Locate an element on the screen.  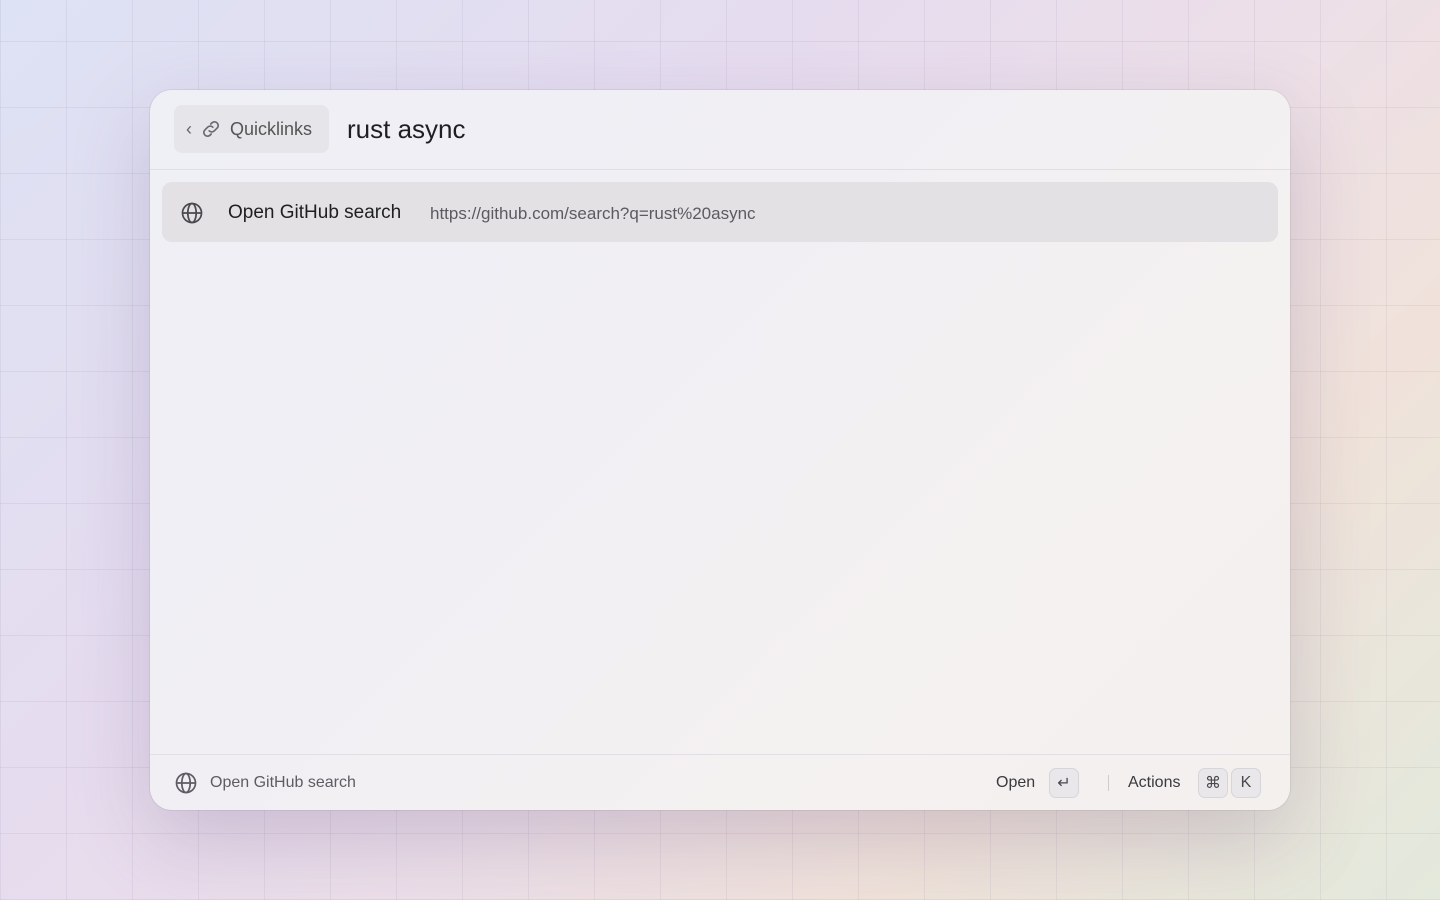
result-subtitle: https://github.com/search?q=rust%20async is located at coordinates (593, 213).